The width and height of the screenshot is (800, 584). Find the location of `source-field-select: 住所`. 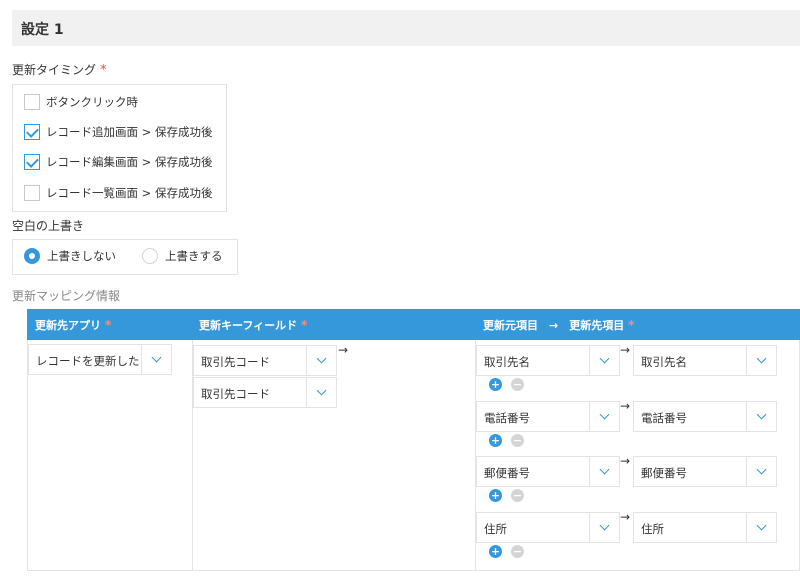

source-field-select: 住所 is located at coordinates (548, 527).